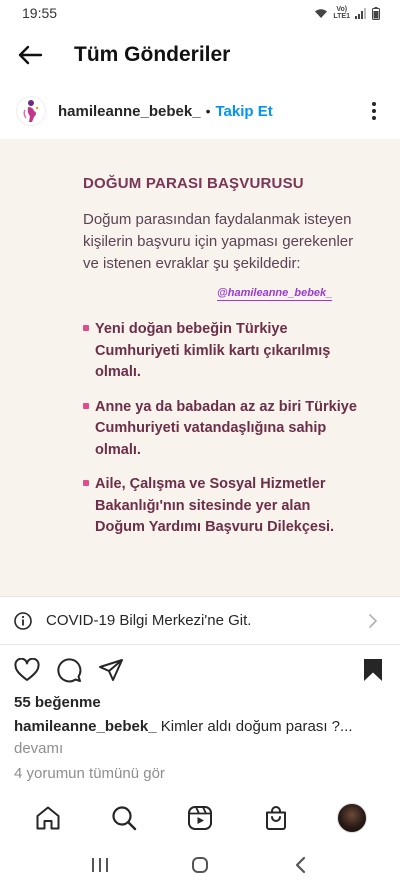 This screenshot has width=400, height=888. I want to click on profile-avatar, so click(352, 818).